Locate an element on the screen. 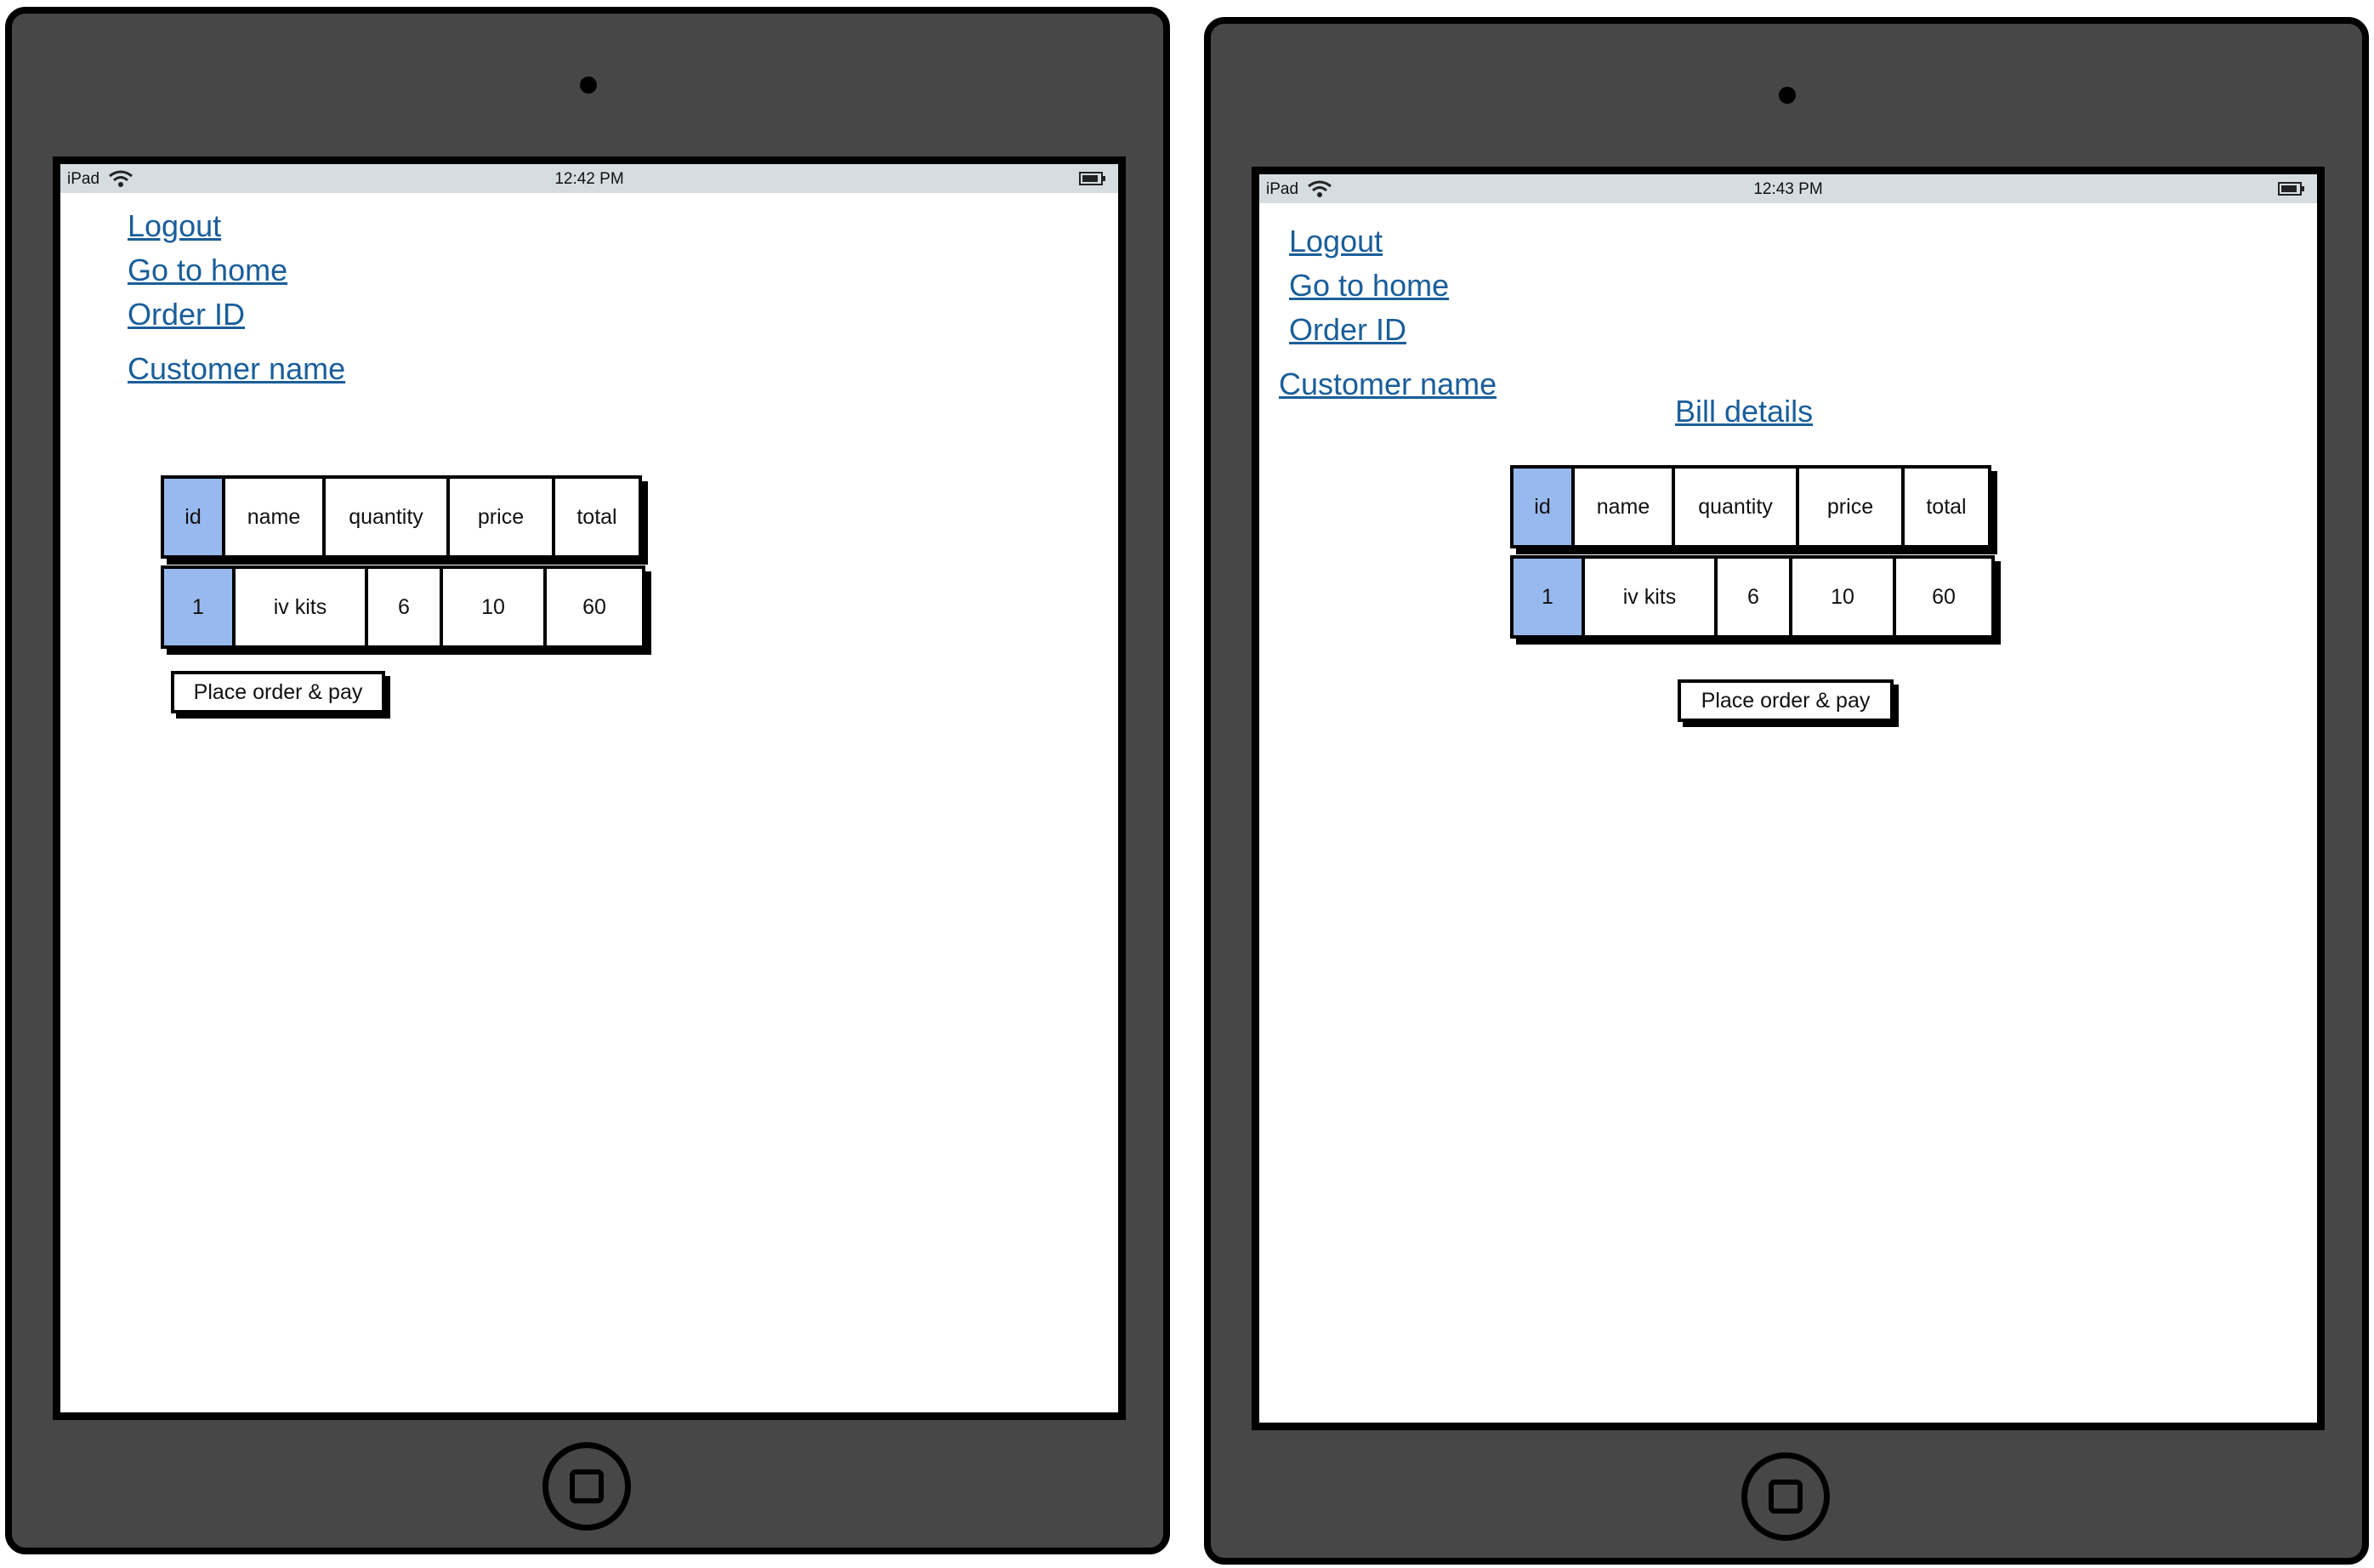 The width and height of the screenshot is (2374, 1568). status-bar: iPad 12:42 PM is located at coordinates (589, 178).